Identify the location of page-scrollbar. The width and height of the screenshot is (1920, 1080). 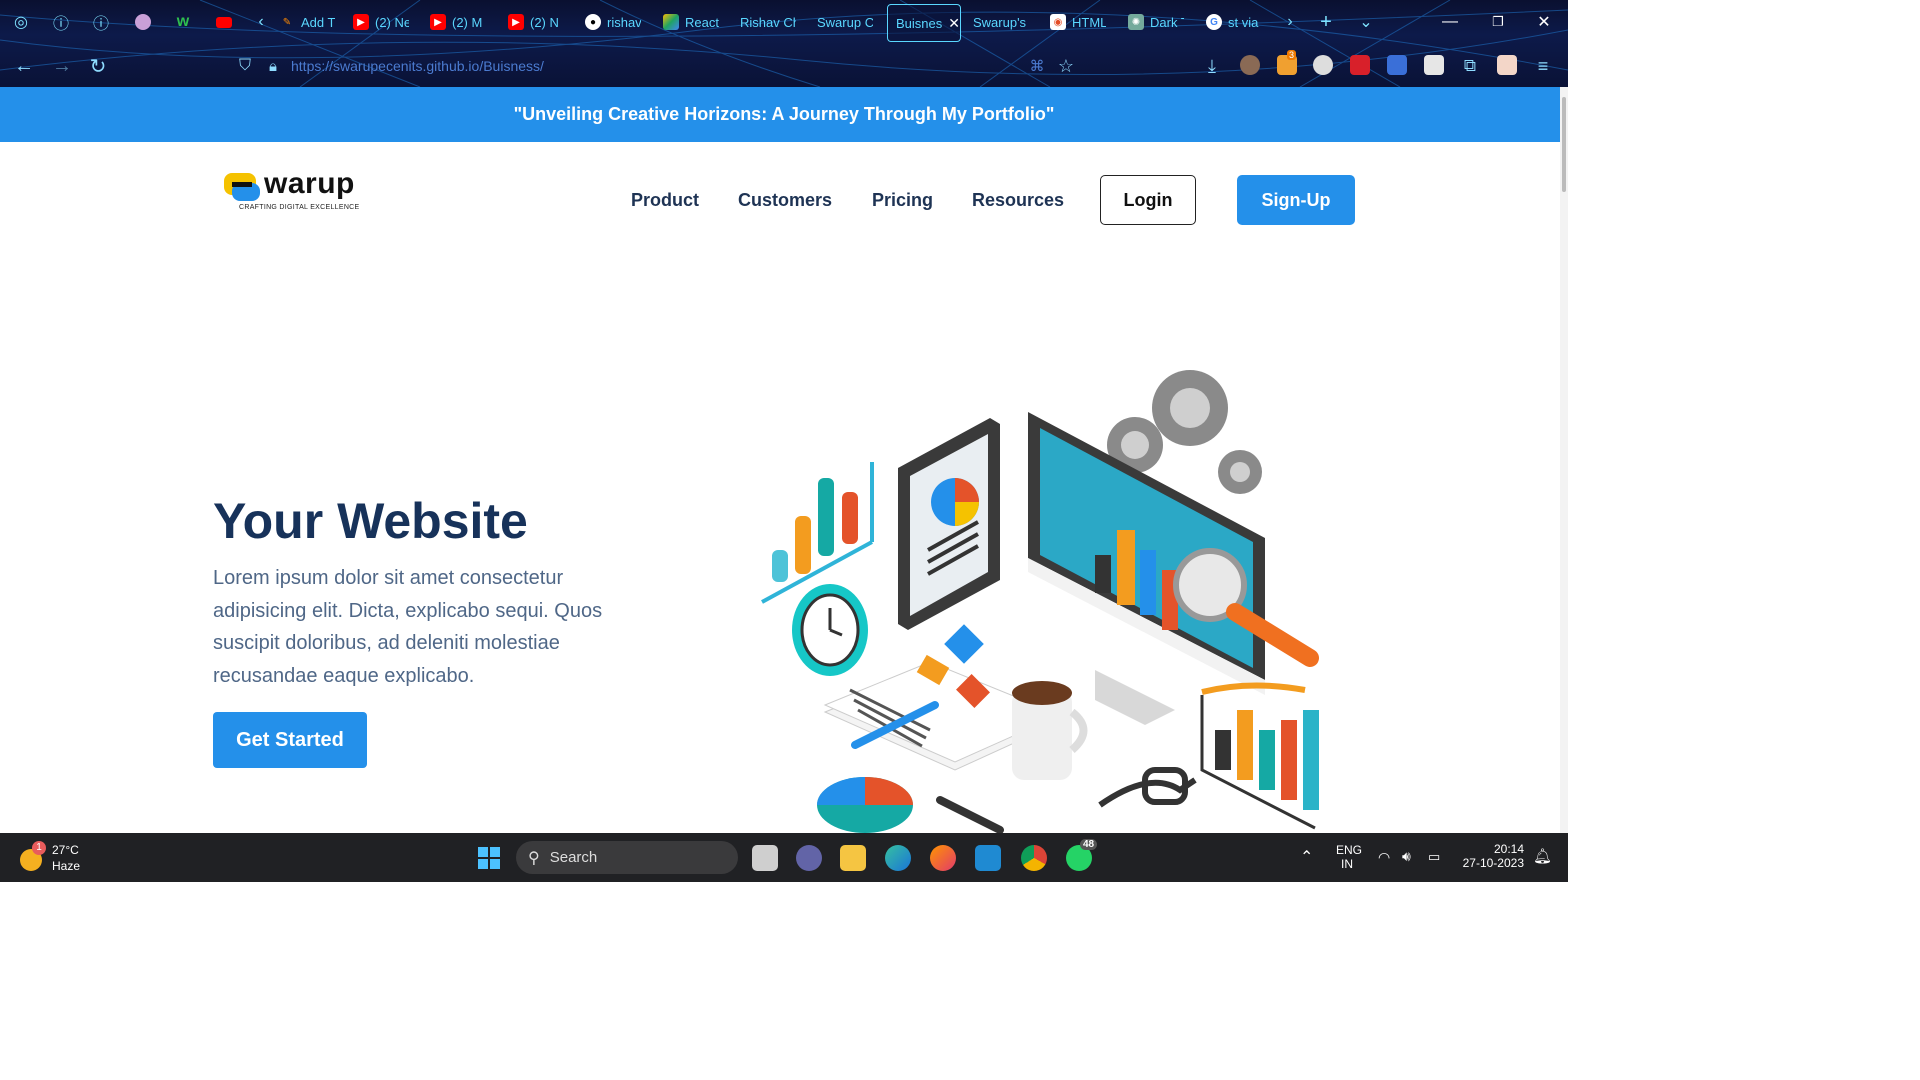
(1564, 460).